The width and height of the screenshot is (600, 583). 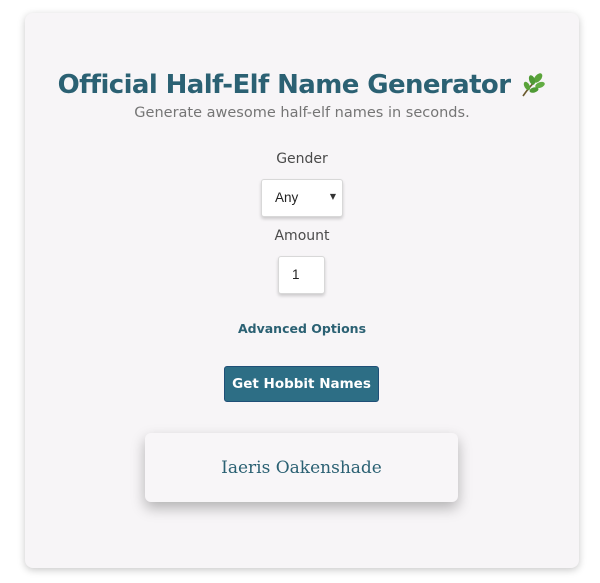 What do you see at coordinates (287, 197) in the screenshot?
I see `gender-select-value: Any` at bounding box center [287, 197].